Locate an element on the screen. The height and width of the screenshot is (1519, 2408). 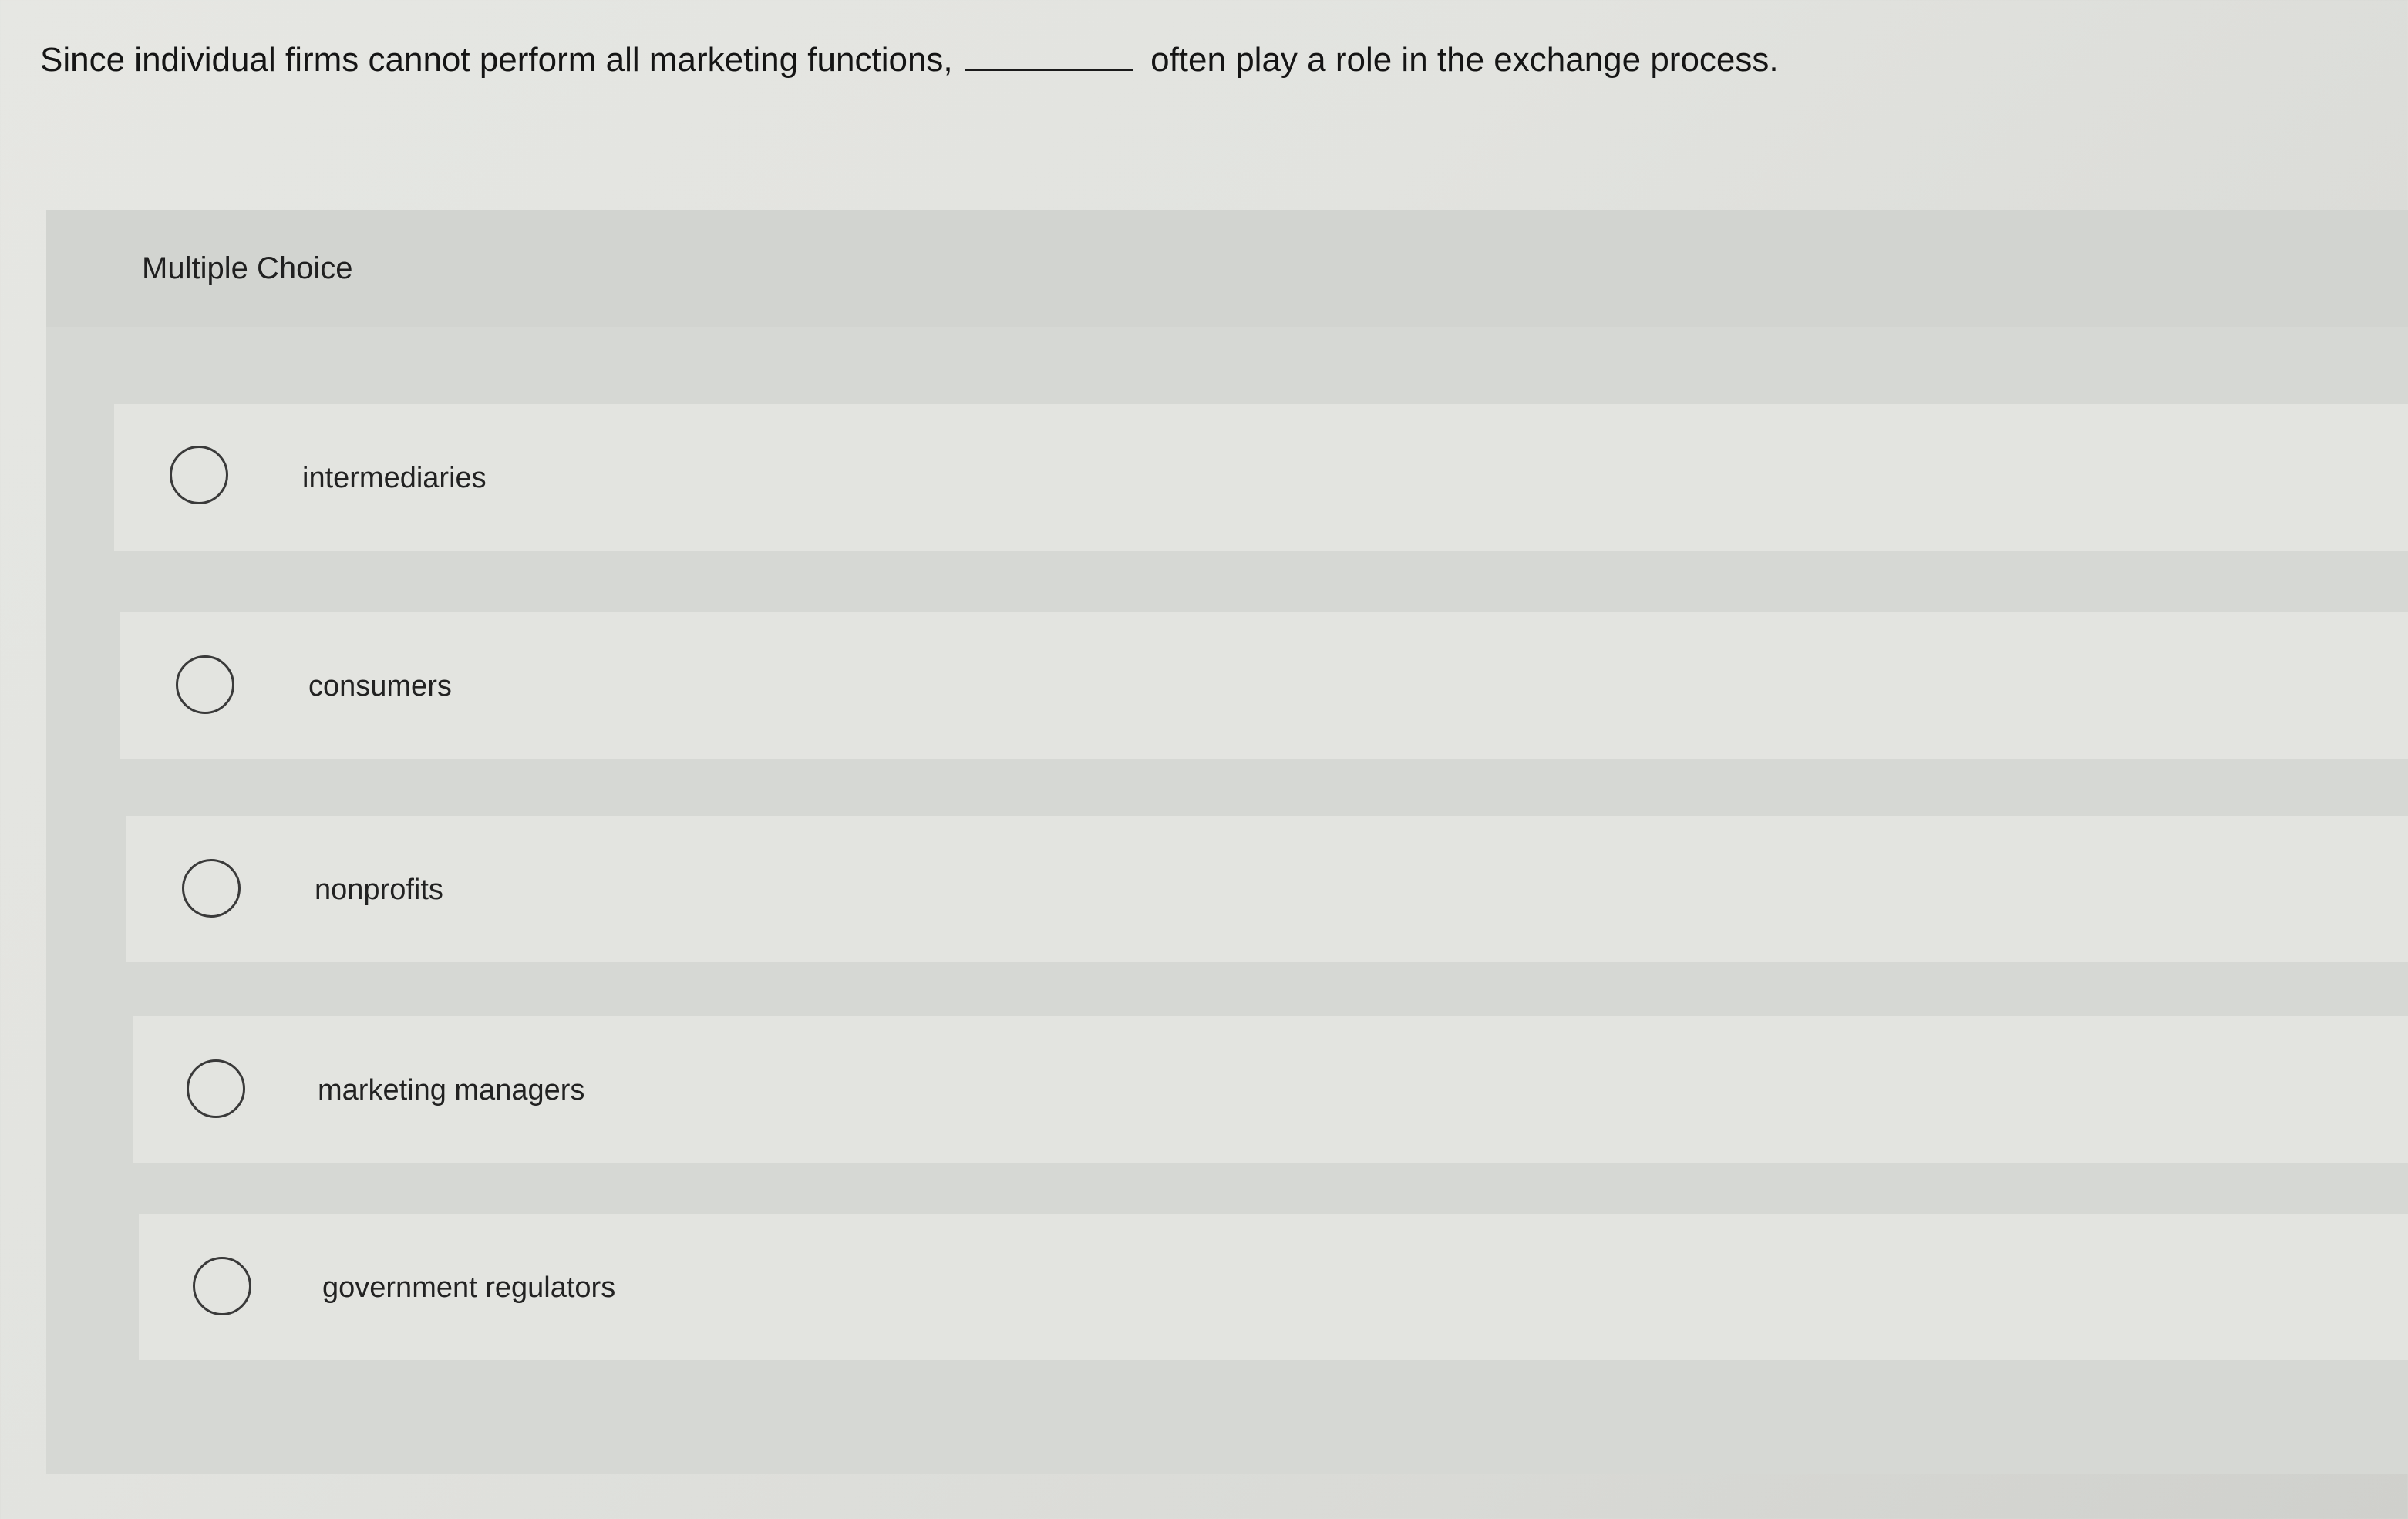
option-nonprofits: nonprofits is located at coordinates (1267, 889).